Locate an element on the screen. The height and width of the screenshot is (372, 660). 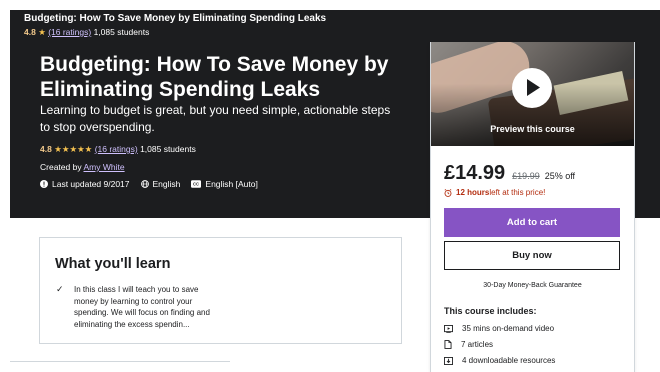
original-price: £19.99 is located at coordinates (526, 176).